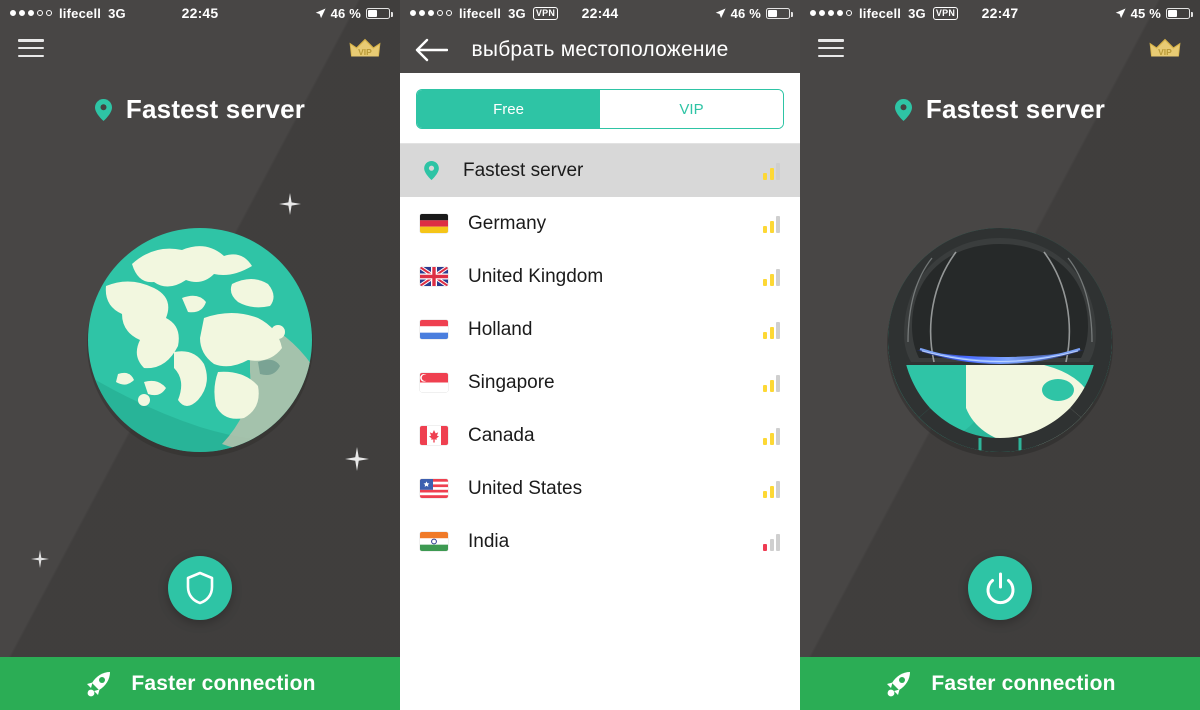 Image resolution: width=1200 pixels, height=710 pixels. I want to click on tab-vip-label: VIP, so click(691, 109).